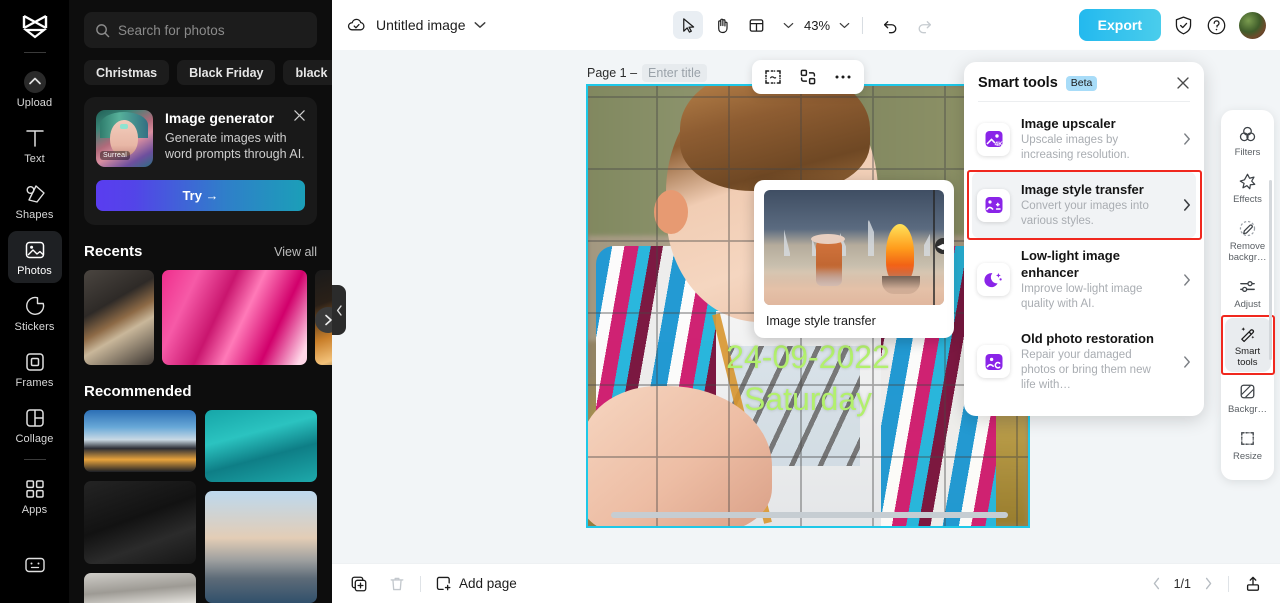 The height and width of the screenshot is (603, 1280). I want to click on shield-check-icon, so click(1183, 25).